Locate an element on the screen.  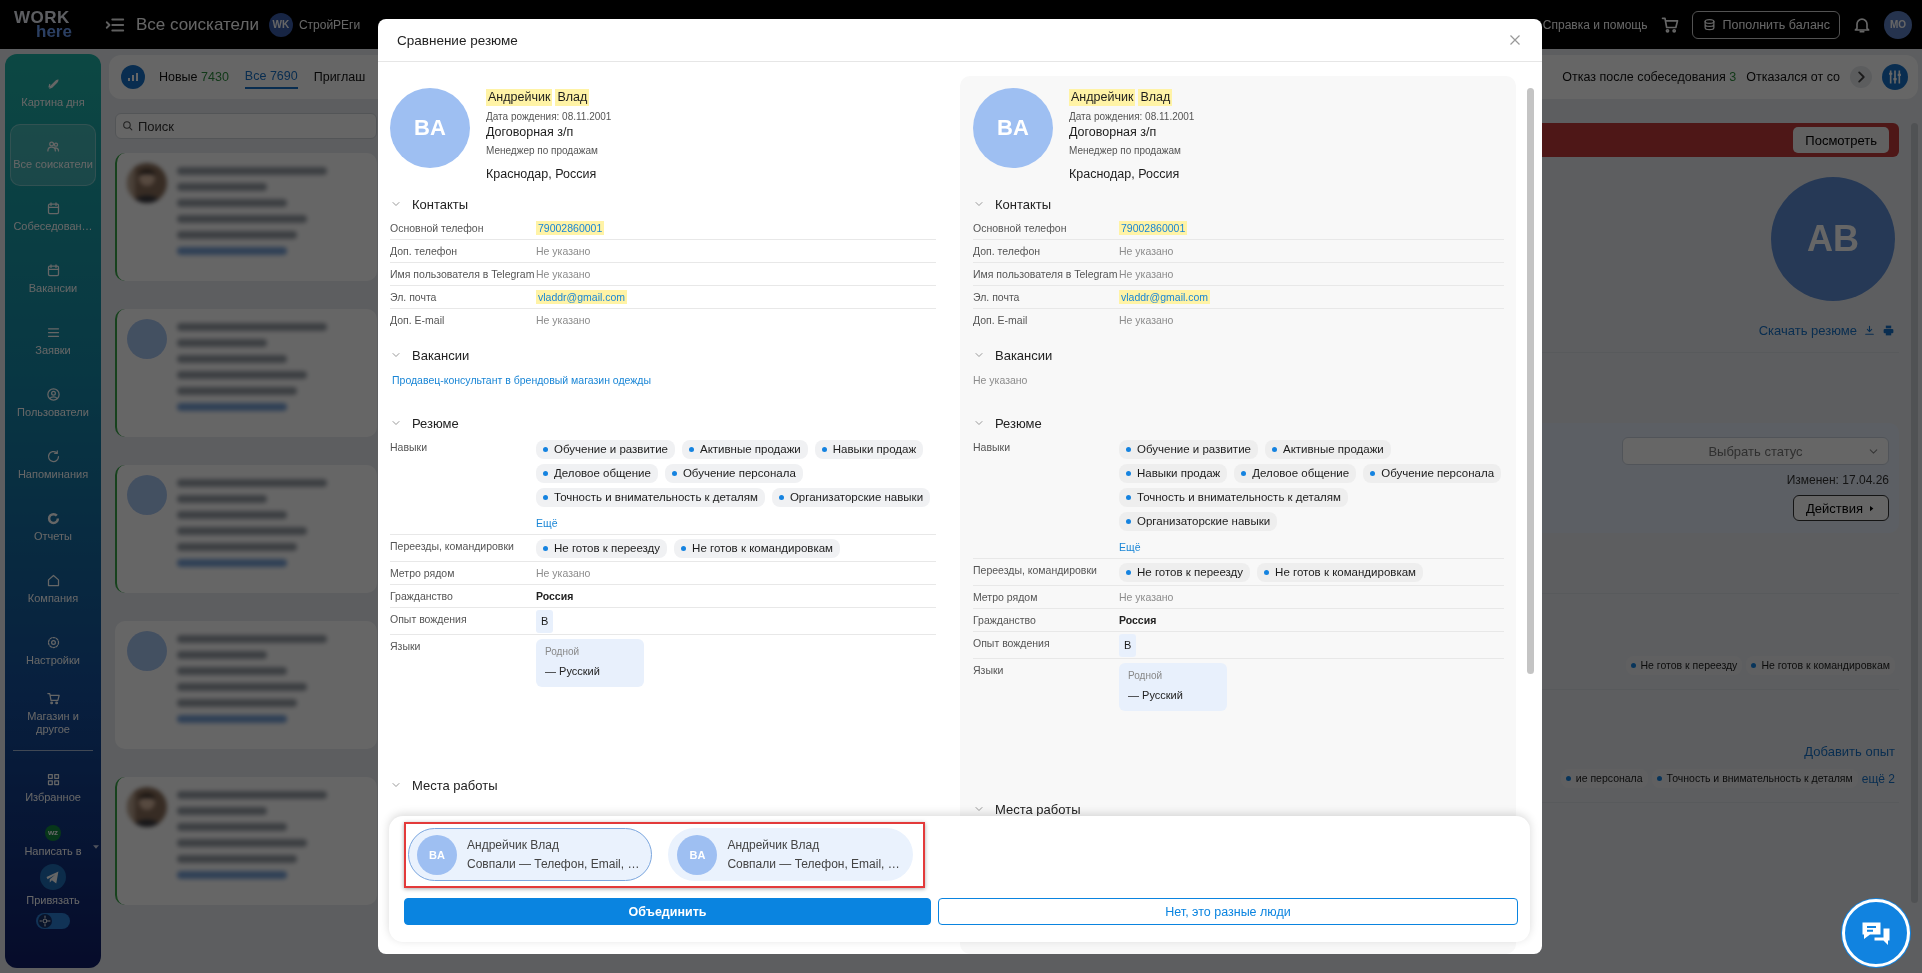
view-button: Посмотреть is located at coordinates (1841, 140).